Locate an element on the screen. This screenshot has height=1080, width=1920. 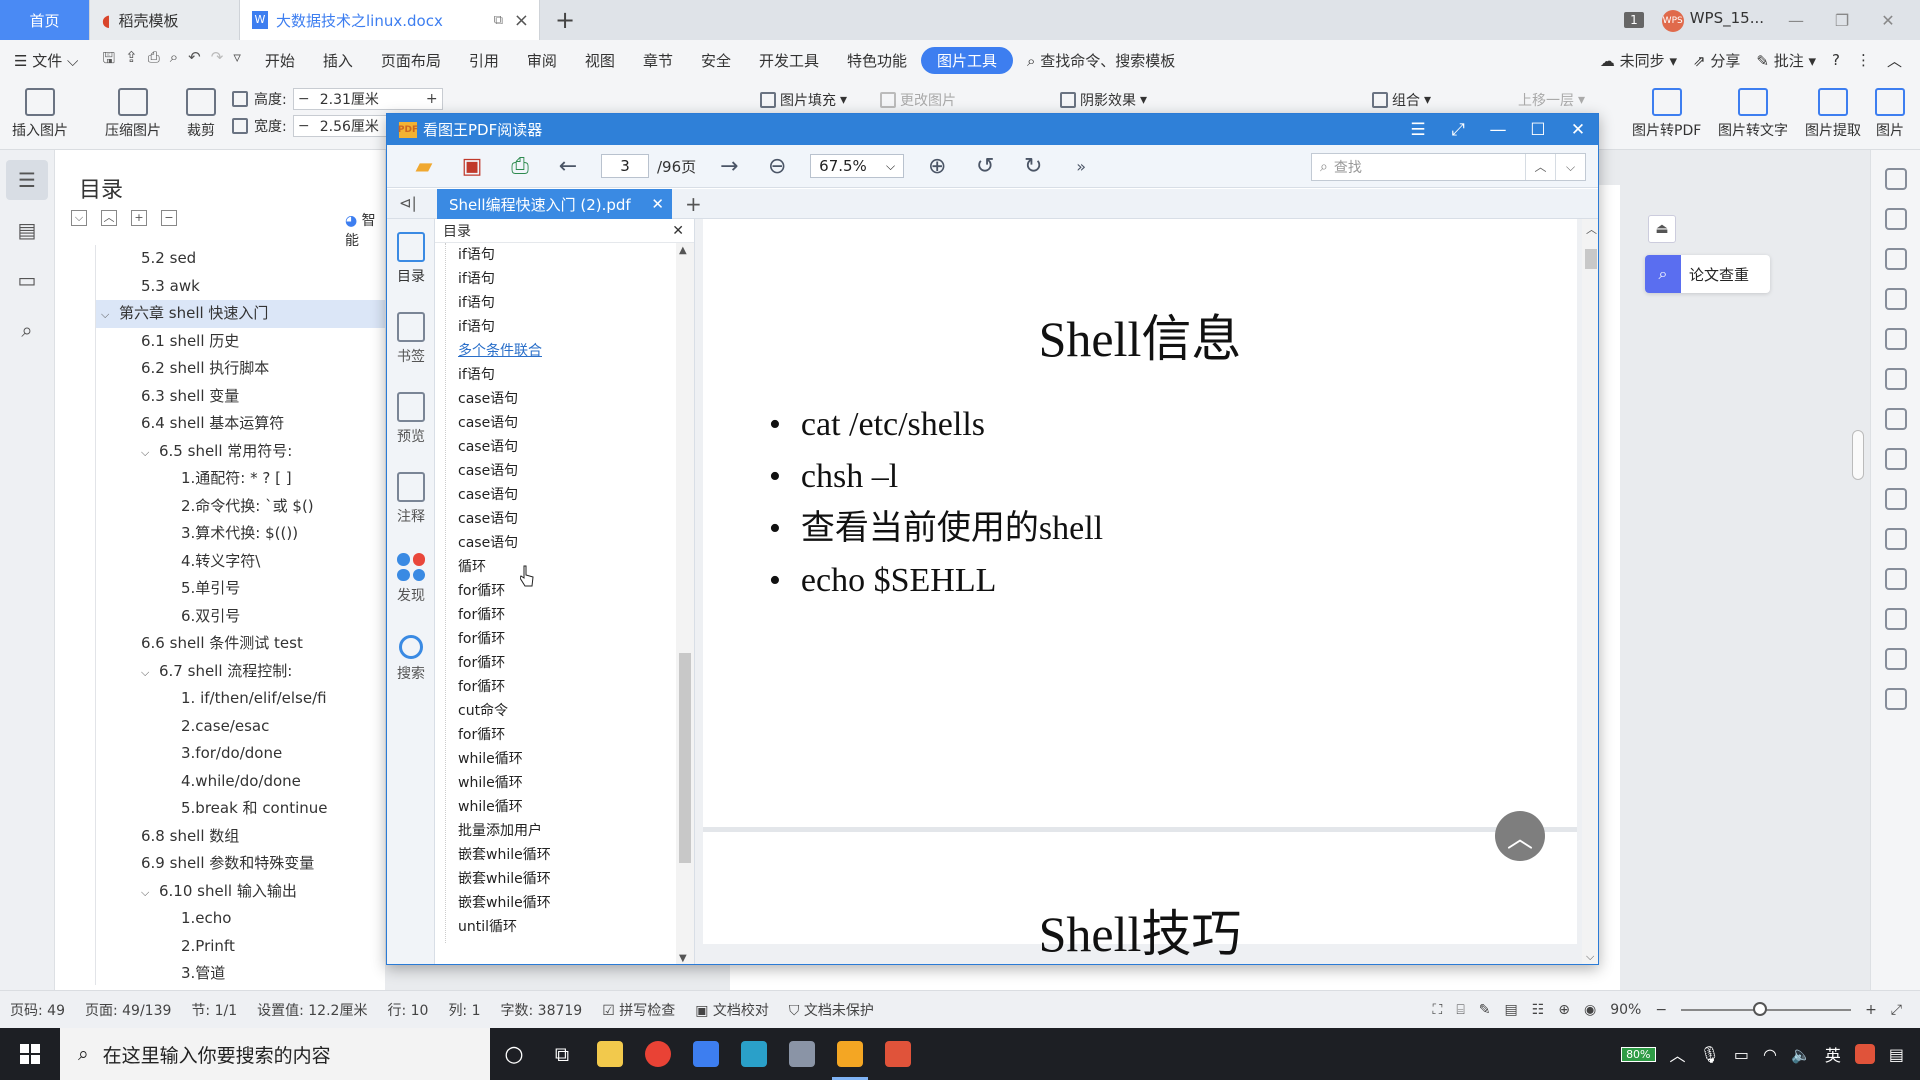
toc-item: ⌵ 6.7 shell 流程控制: is located at coordinates (240, 672).